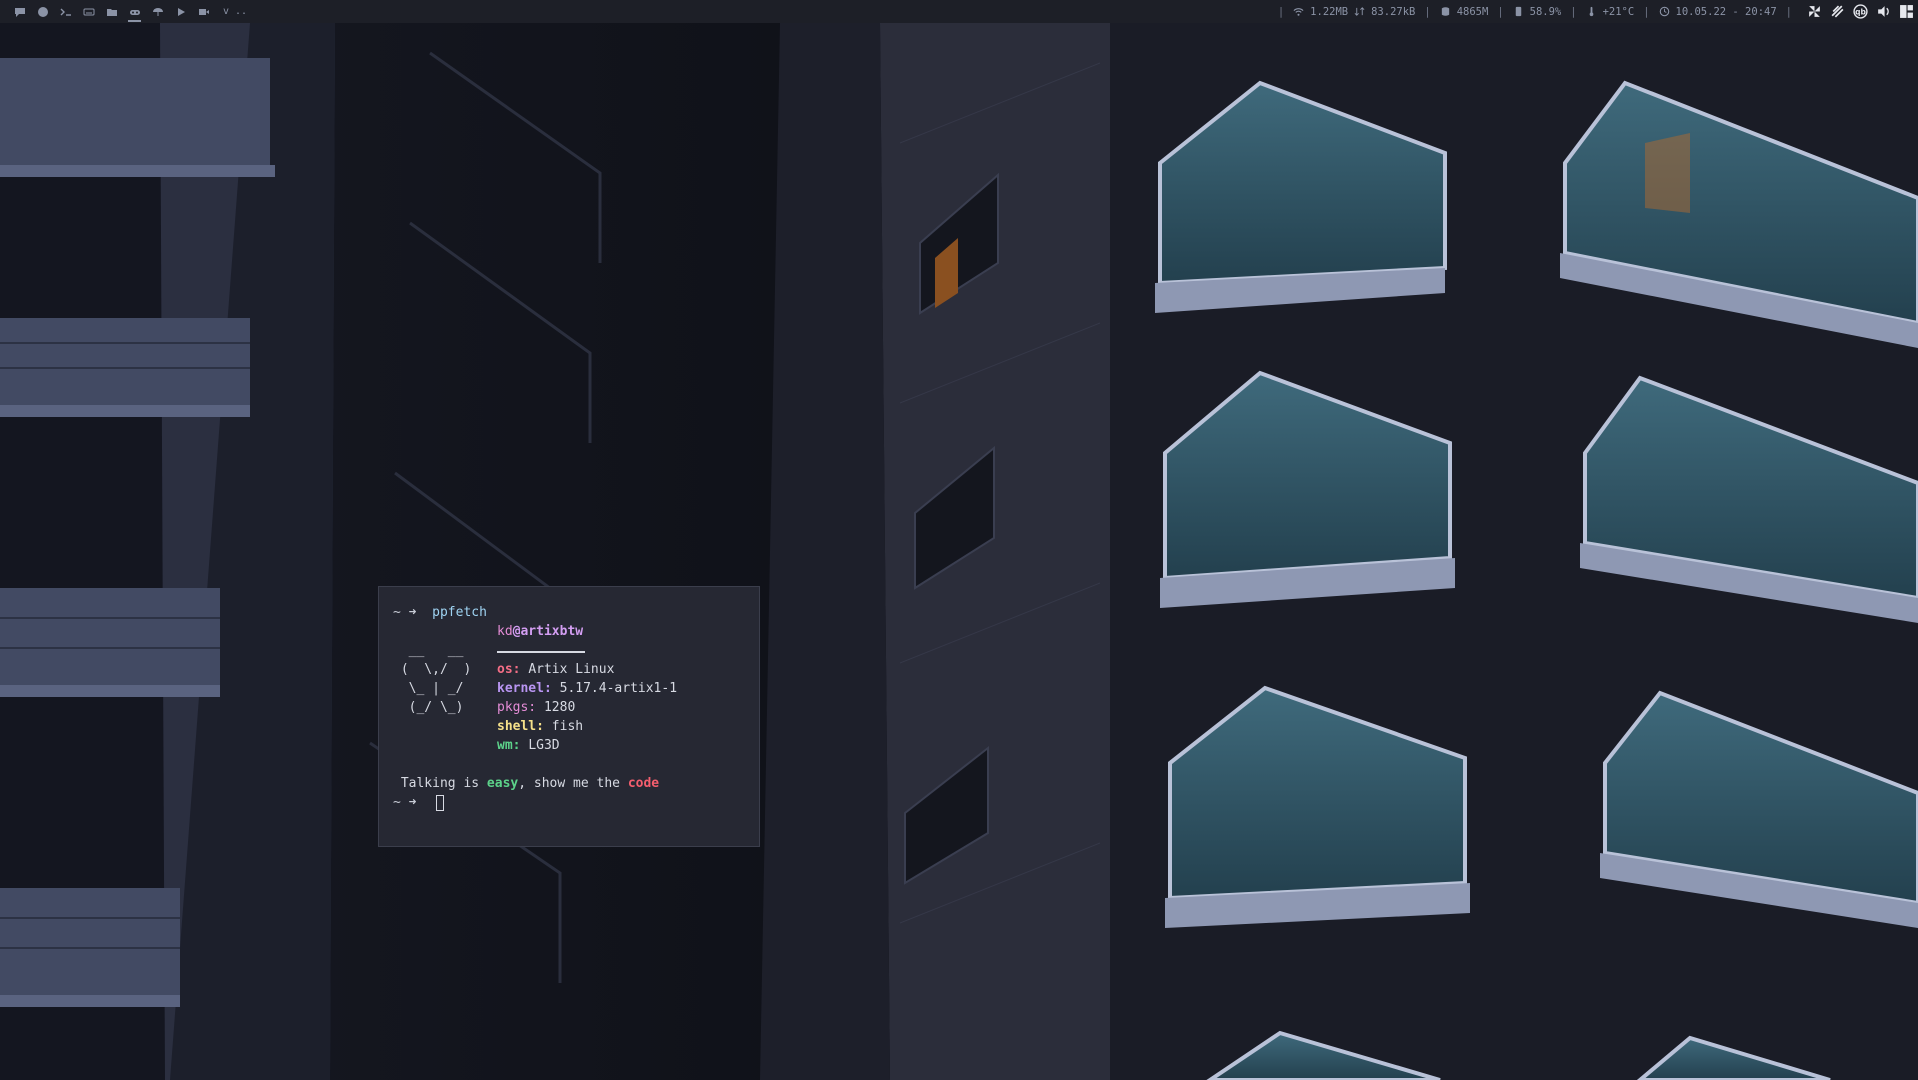  Describe the element at coordinates (618, 688) in the screenshot. I see `info-value: 5.17.4-artix1-1` at that location.